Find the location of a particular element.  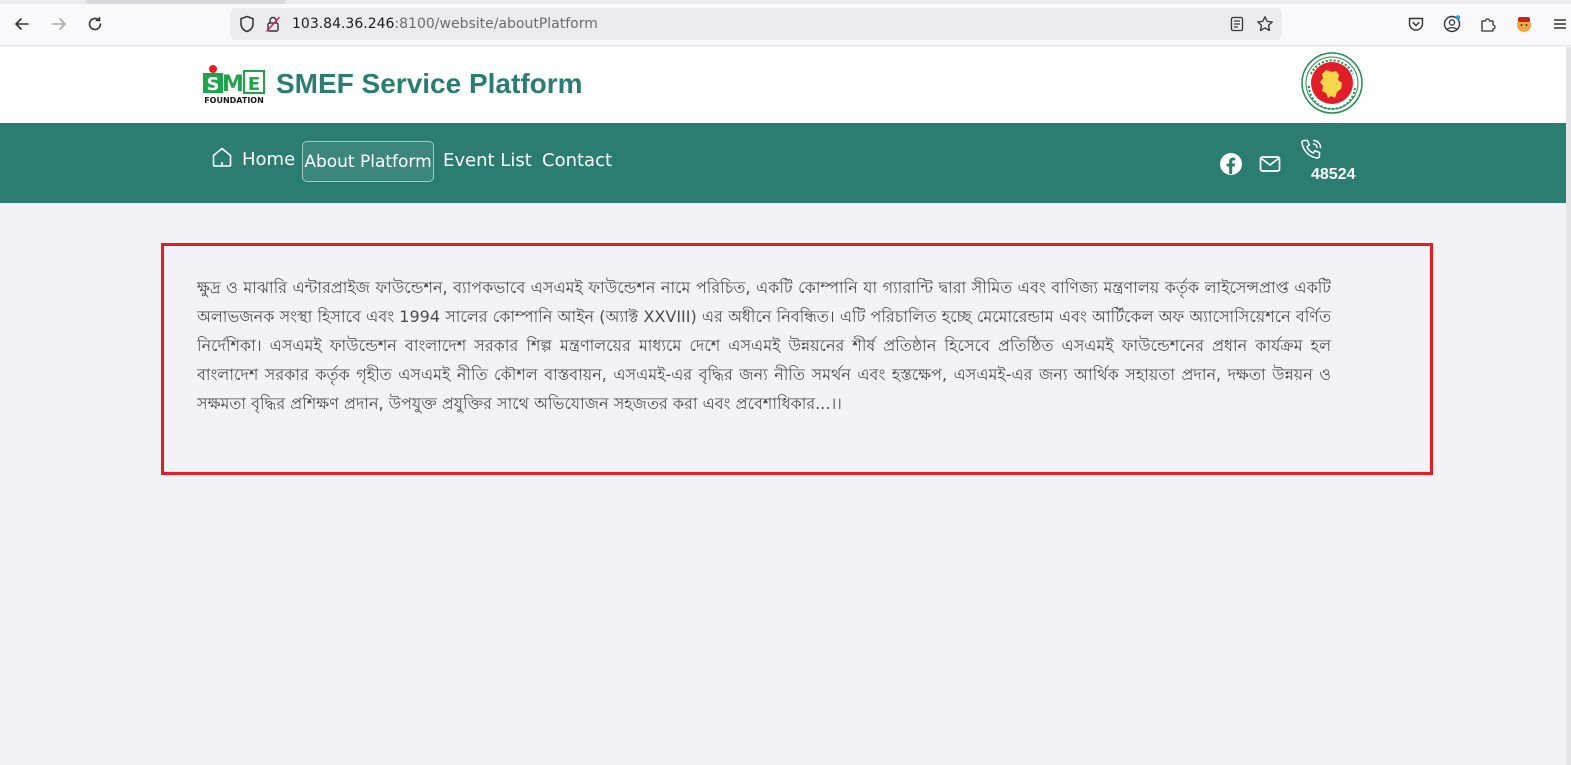

bangladesh-govt-seal is located at coordinates (1332, 83).